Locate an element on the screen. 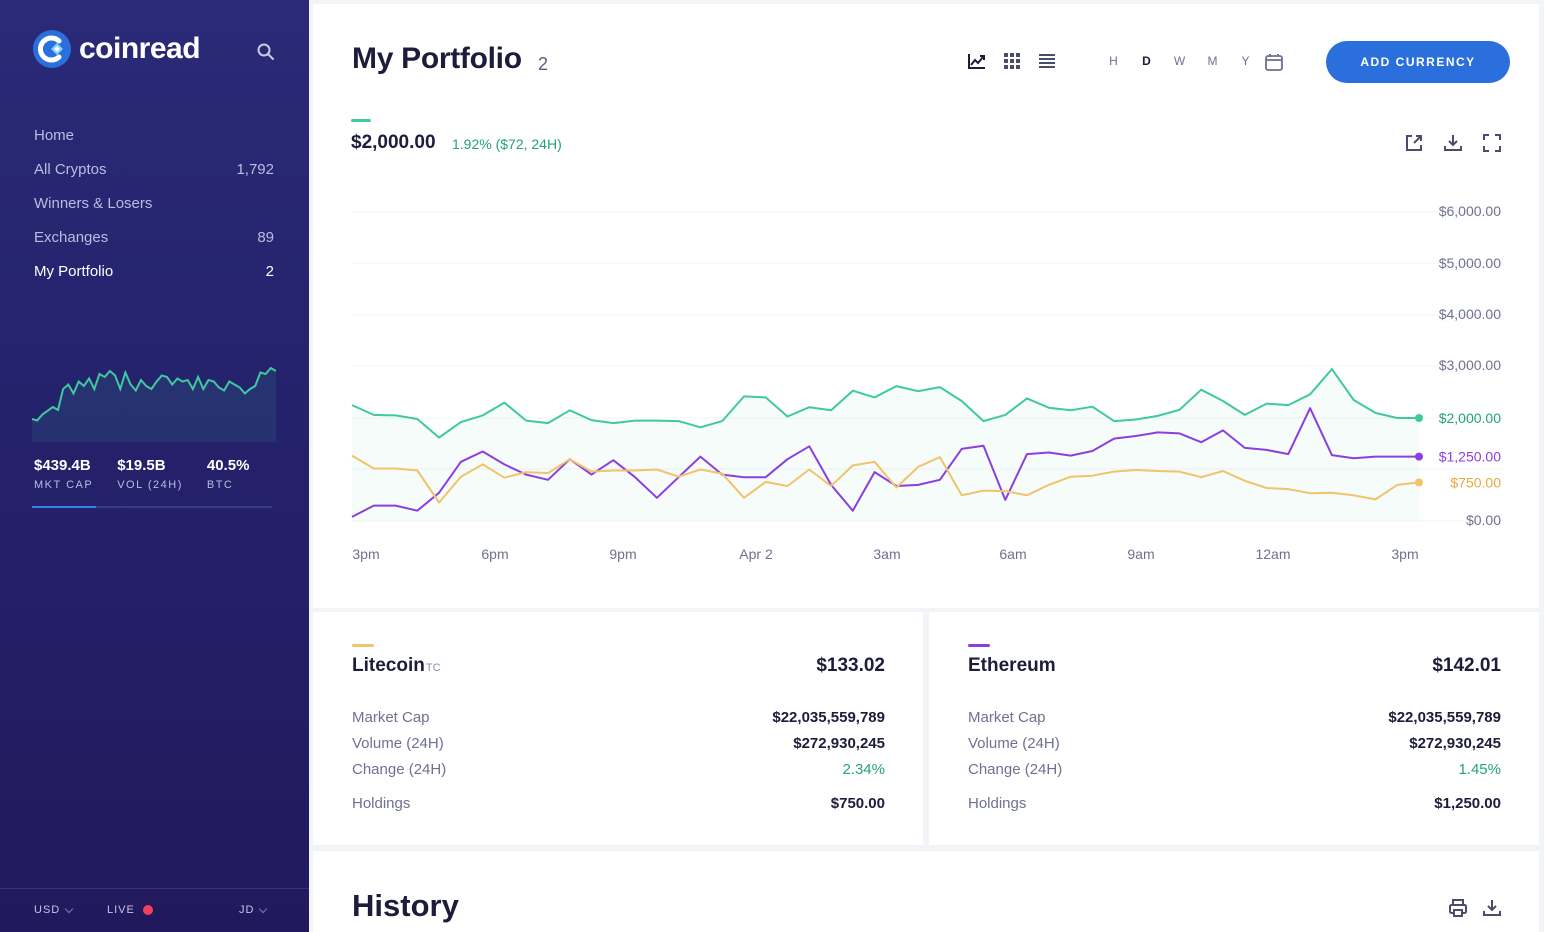 The height and width of the screenshot is (932, 1544). sidebar-item-label: Exchanges is located at coordinates (71, 237).